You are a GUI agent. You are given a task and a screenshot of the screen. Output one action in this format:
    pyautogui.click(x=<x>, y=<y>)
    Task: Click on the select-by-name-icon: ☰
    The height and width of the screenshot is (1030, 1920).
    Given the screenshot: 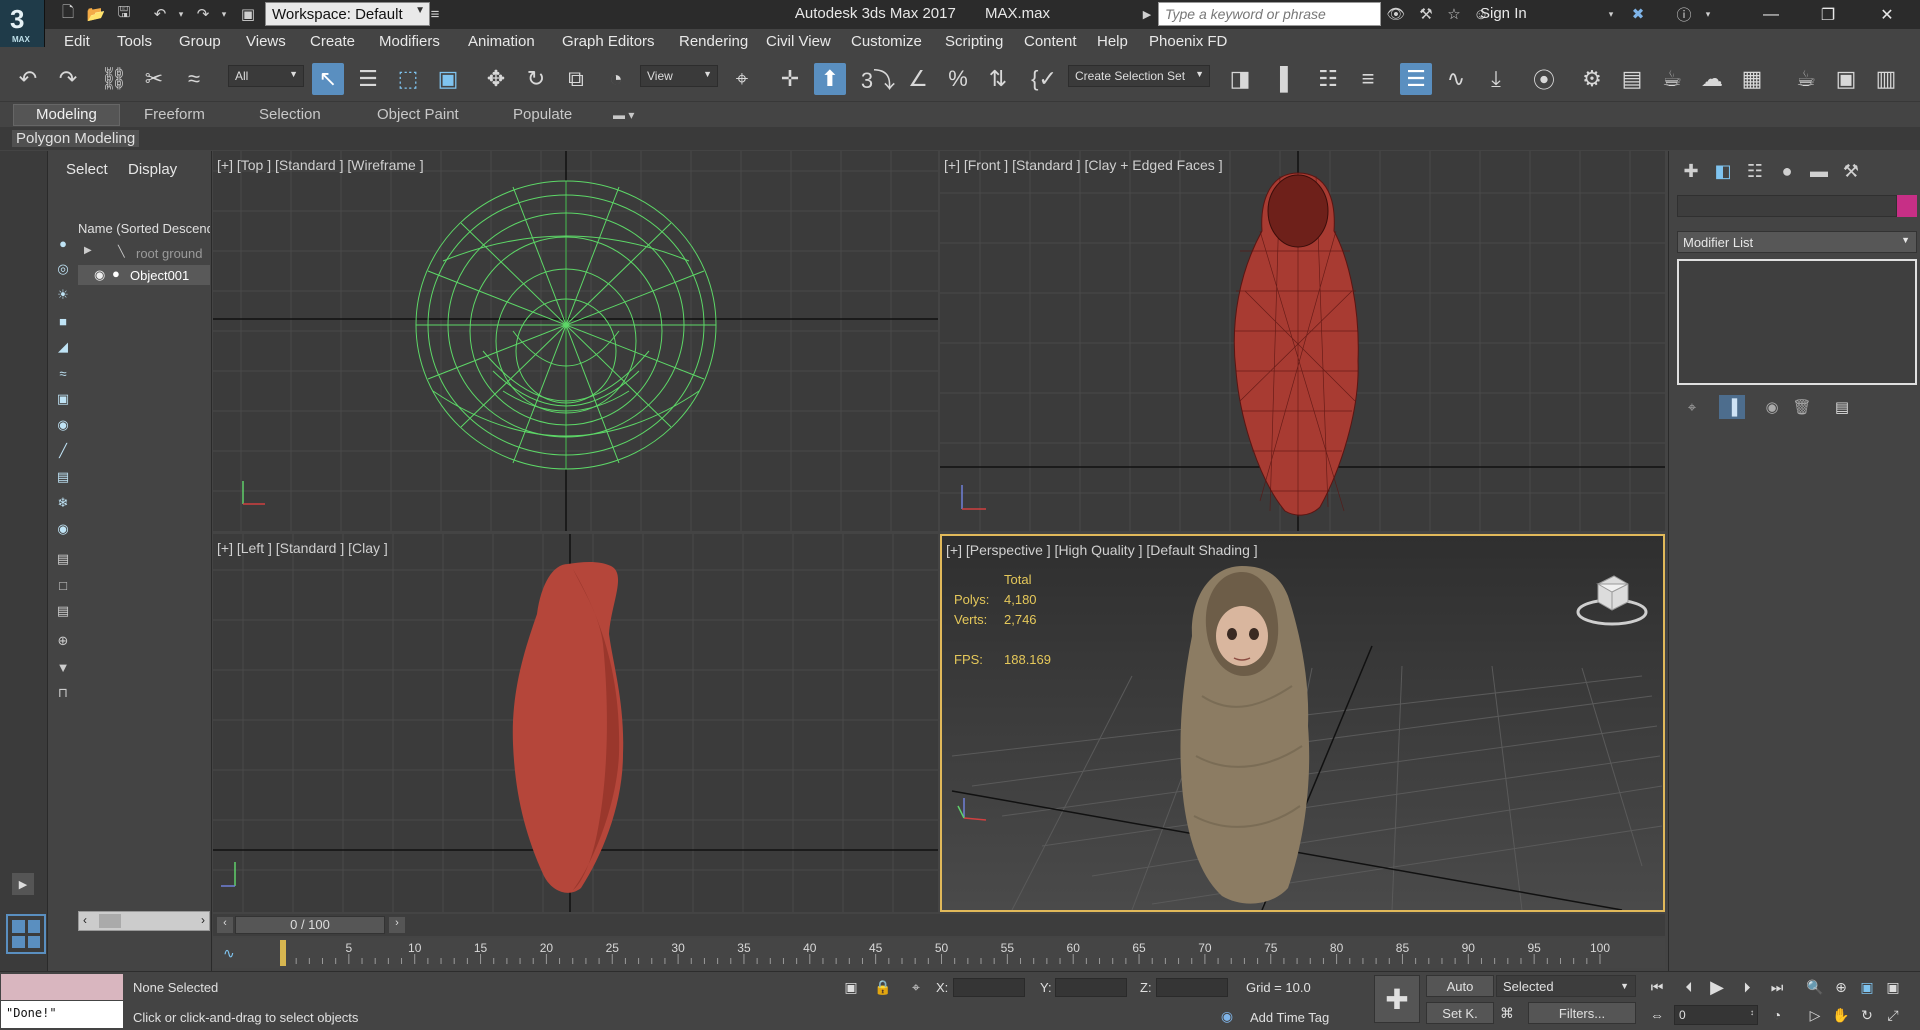 What is the action you would take?
    pyautogui.click(x=368, y=79)
    